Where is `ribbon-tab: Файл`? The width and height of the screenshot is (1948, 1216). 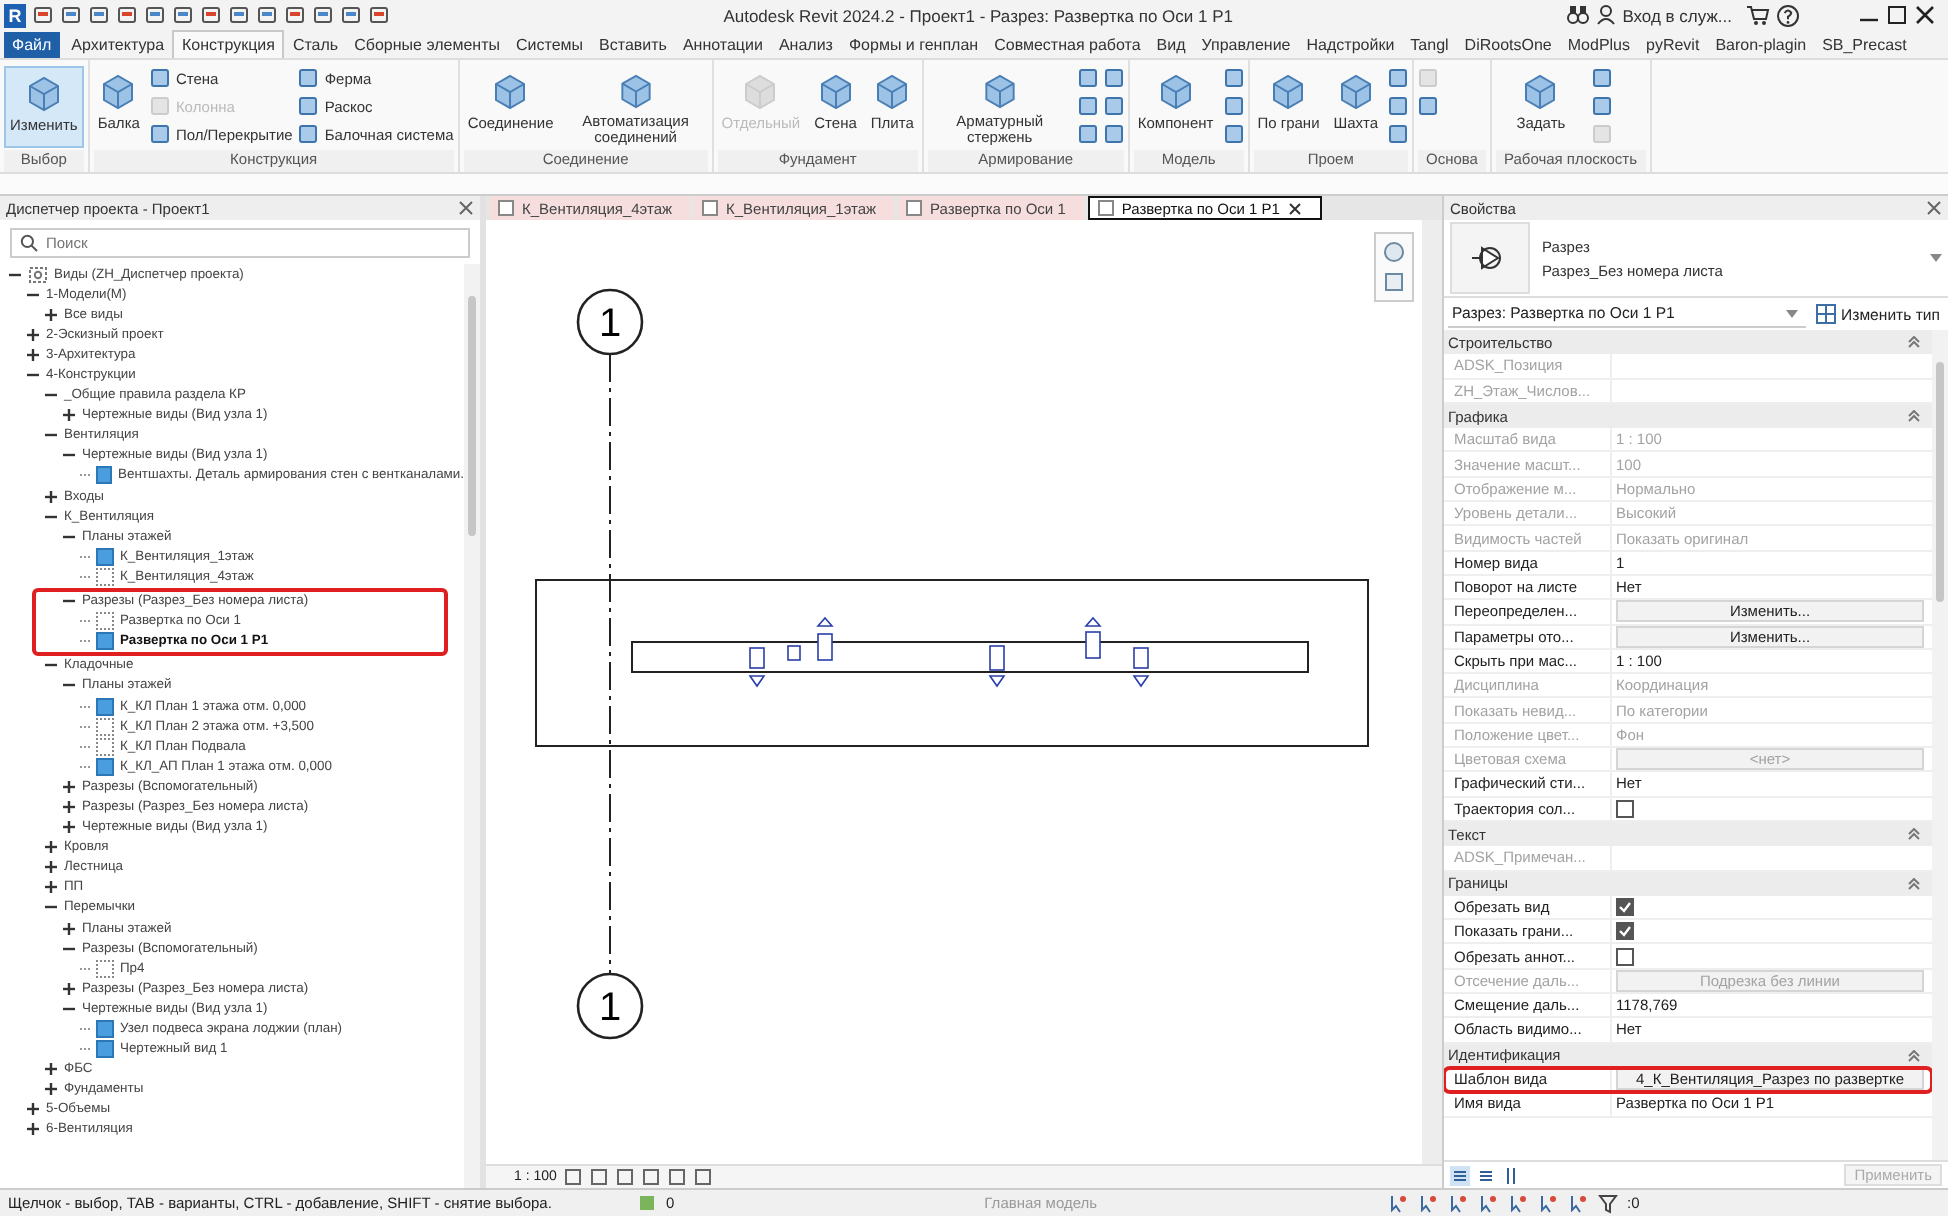 ribbon-tab: Файл is located at coordinates (32, 45).